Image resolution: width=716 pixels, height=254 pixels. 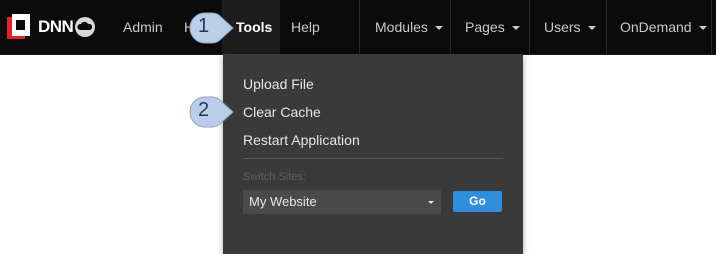 I want to click on nav-admin: Admin, so click(x=143, y=27).